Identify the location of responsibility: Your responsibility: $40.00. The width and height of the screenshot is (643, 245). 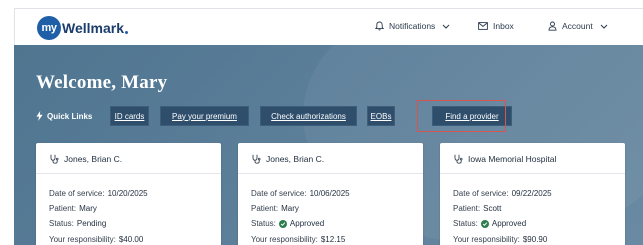
(96, 239).